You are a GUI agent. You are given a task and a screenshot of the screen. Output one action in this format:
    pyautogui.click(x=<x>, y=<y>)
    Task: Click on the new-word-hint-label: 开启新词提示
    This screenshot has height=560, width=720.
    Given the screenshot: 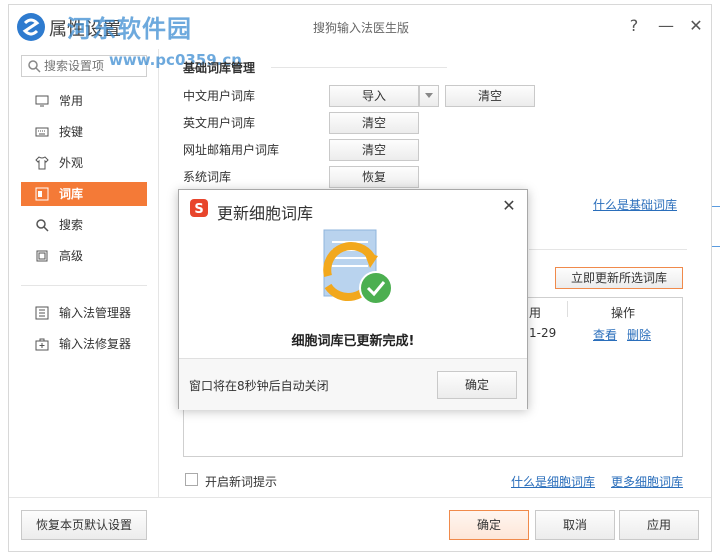 What is the action you would take?
    pyautogui.click(x=241, y=482)
    